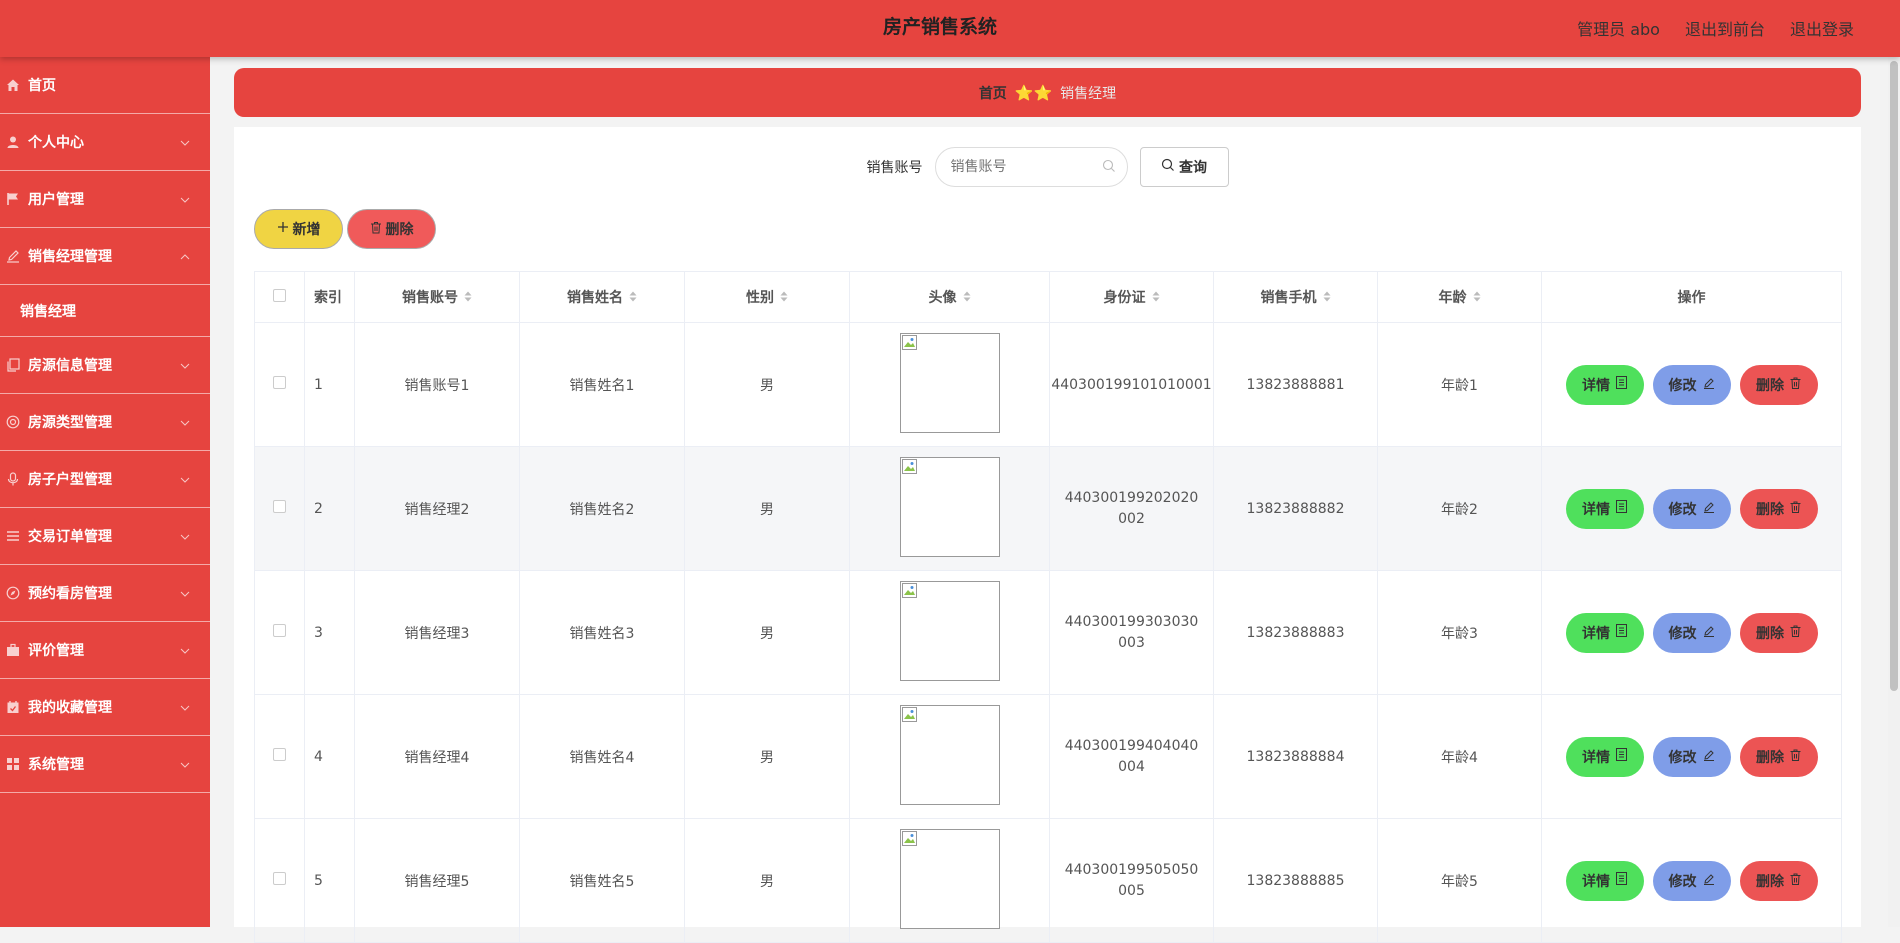  What do you see at coordinates (1184, 167) in the screenshot?
I see `query-button: 查询` at bounding box center [1184, 167].